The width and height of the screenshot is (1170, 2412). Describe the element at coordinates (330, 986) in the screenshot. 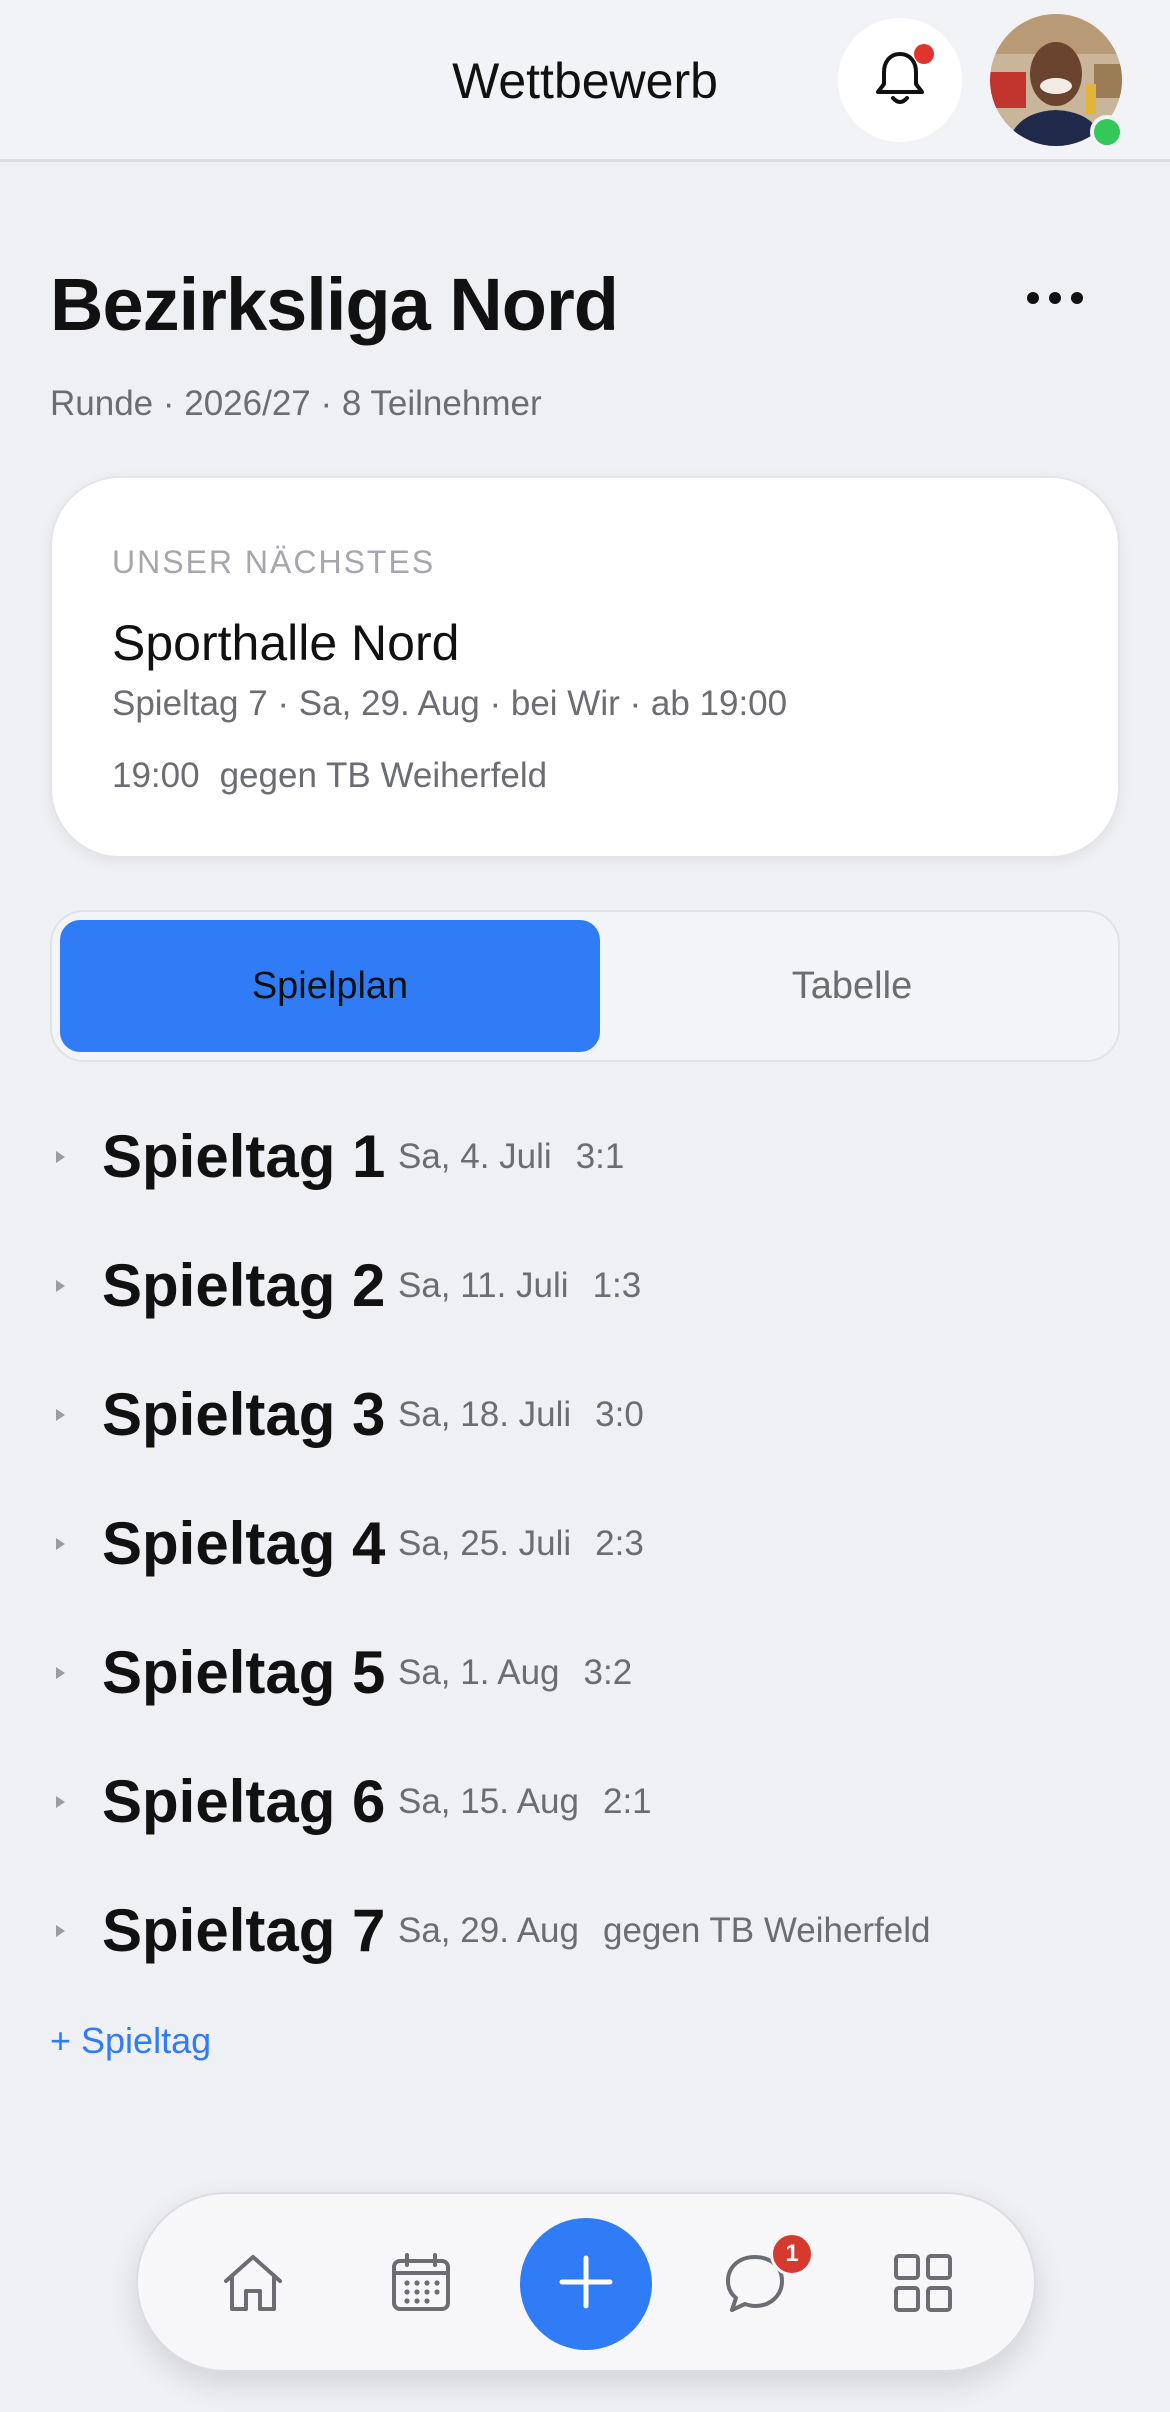

I see `tab-spielplan: Spielplan` at that location.